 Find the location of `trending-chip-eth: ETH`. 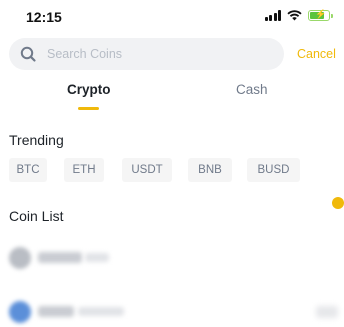

trending-chip-eth: ETH is located at coordinates (84, 170).